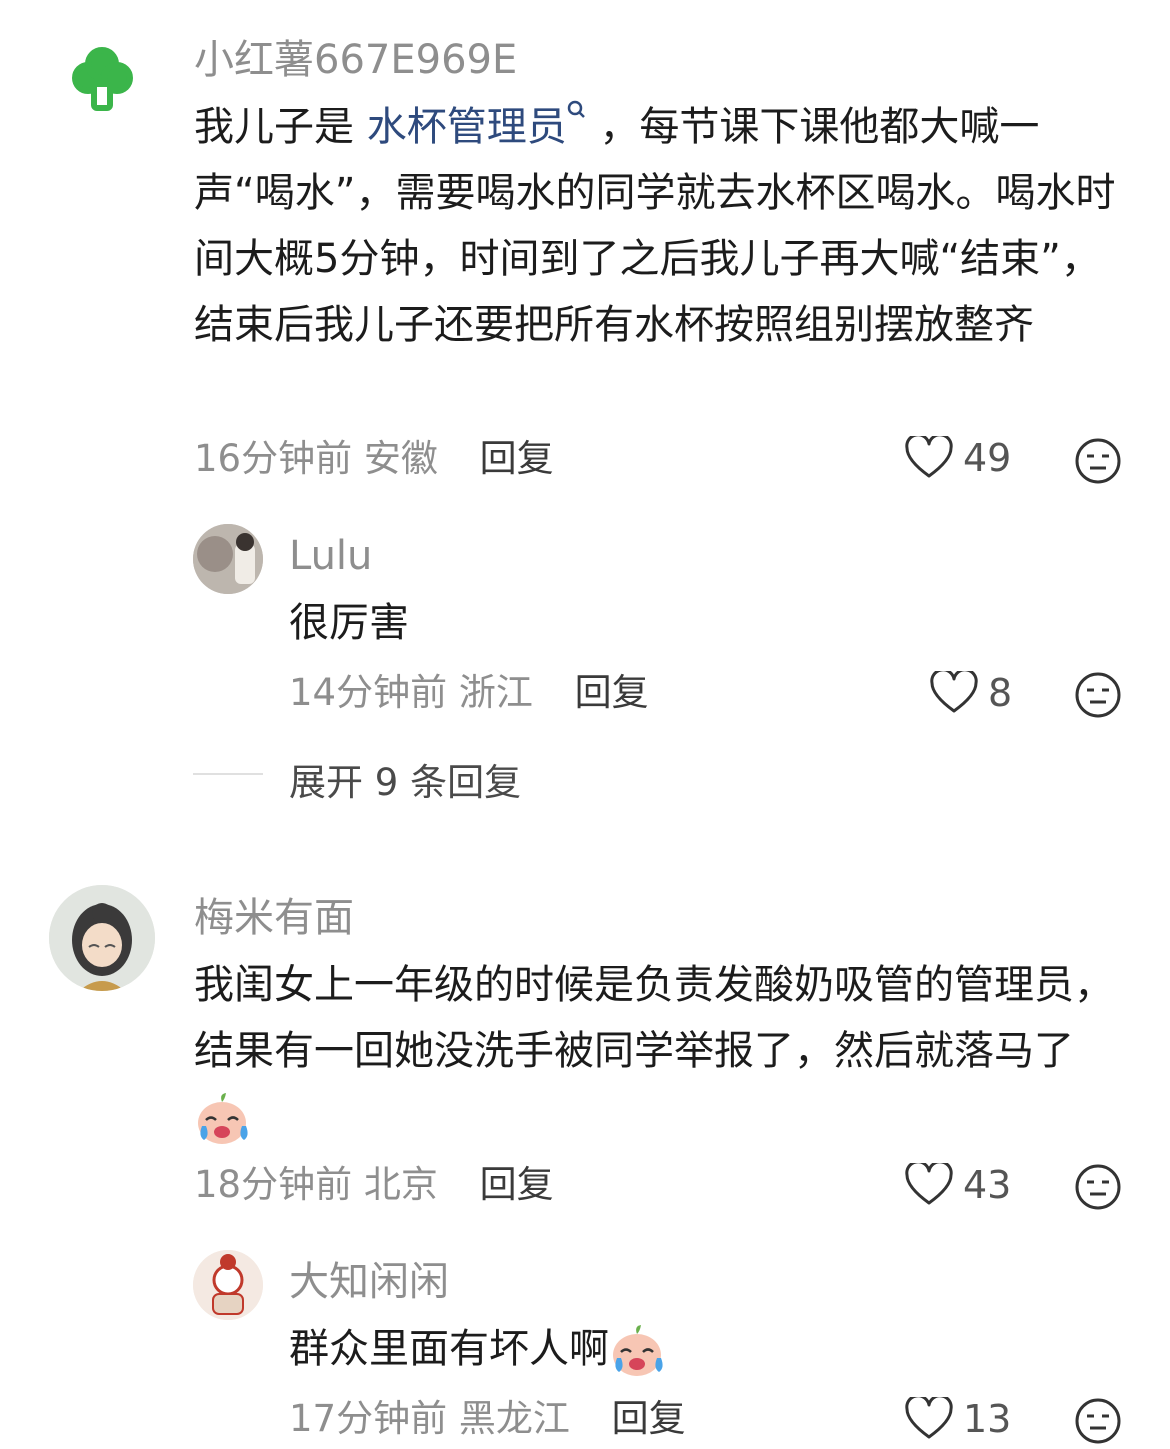 This screenshot has width=1170, height=1449. I want to click on like-count: 49, so click(987, 458).